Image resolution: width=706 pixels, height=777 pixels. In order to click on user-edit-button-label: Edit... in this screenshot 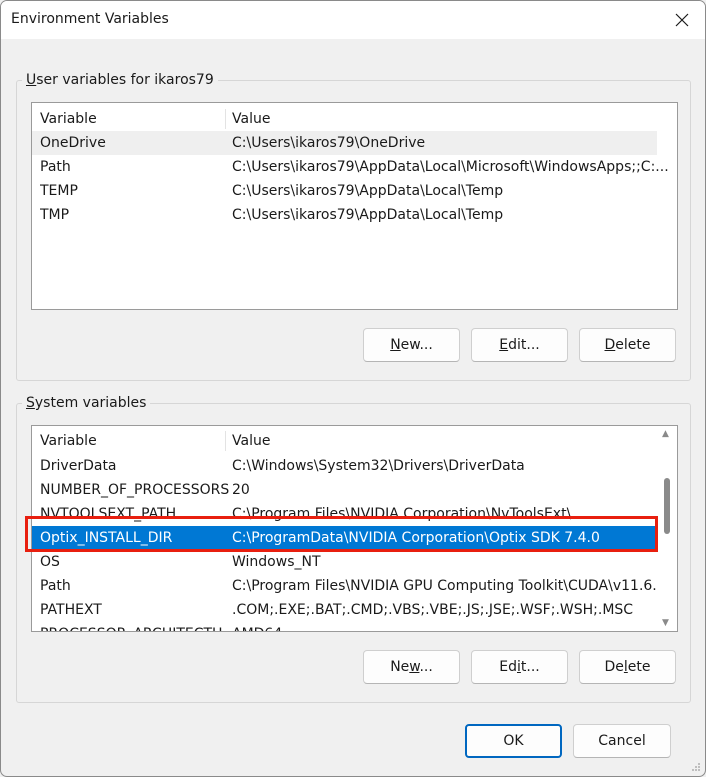, I will do `click(519, 345)`.